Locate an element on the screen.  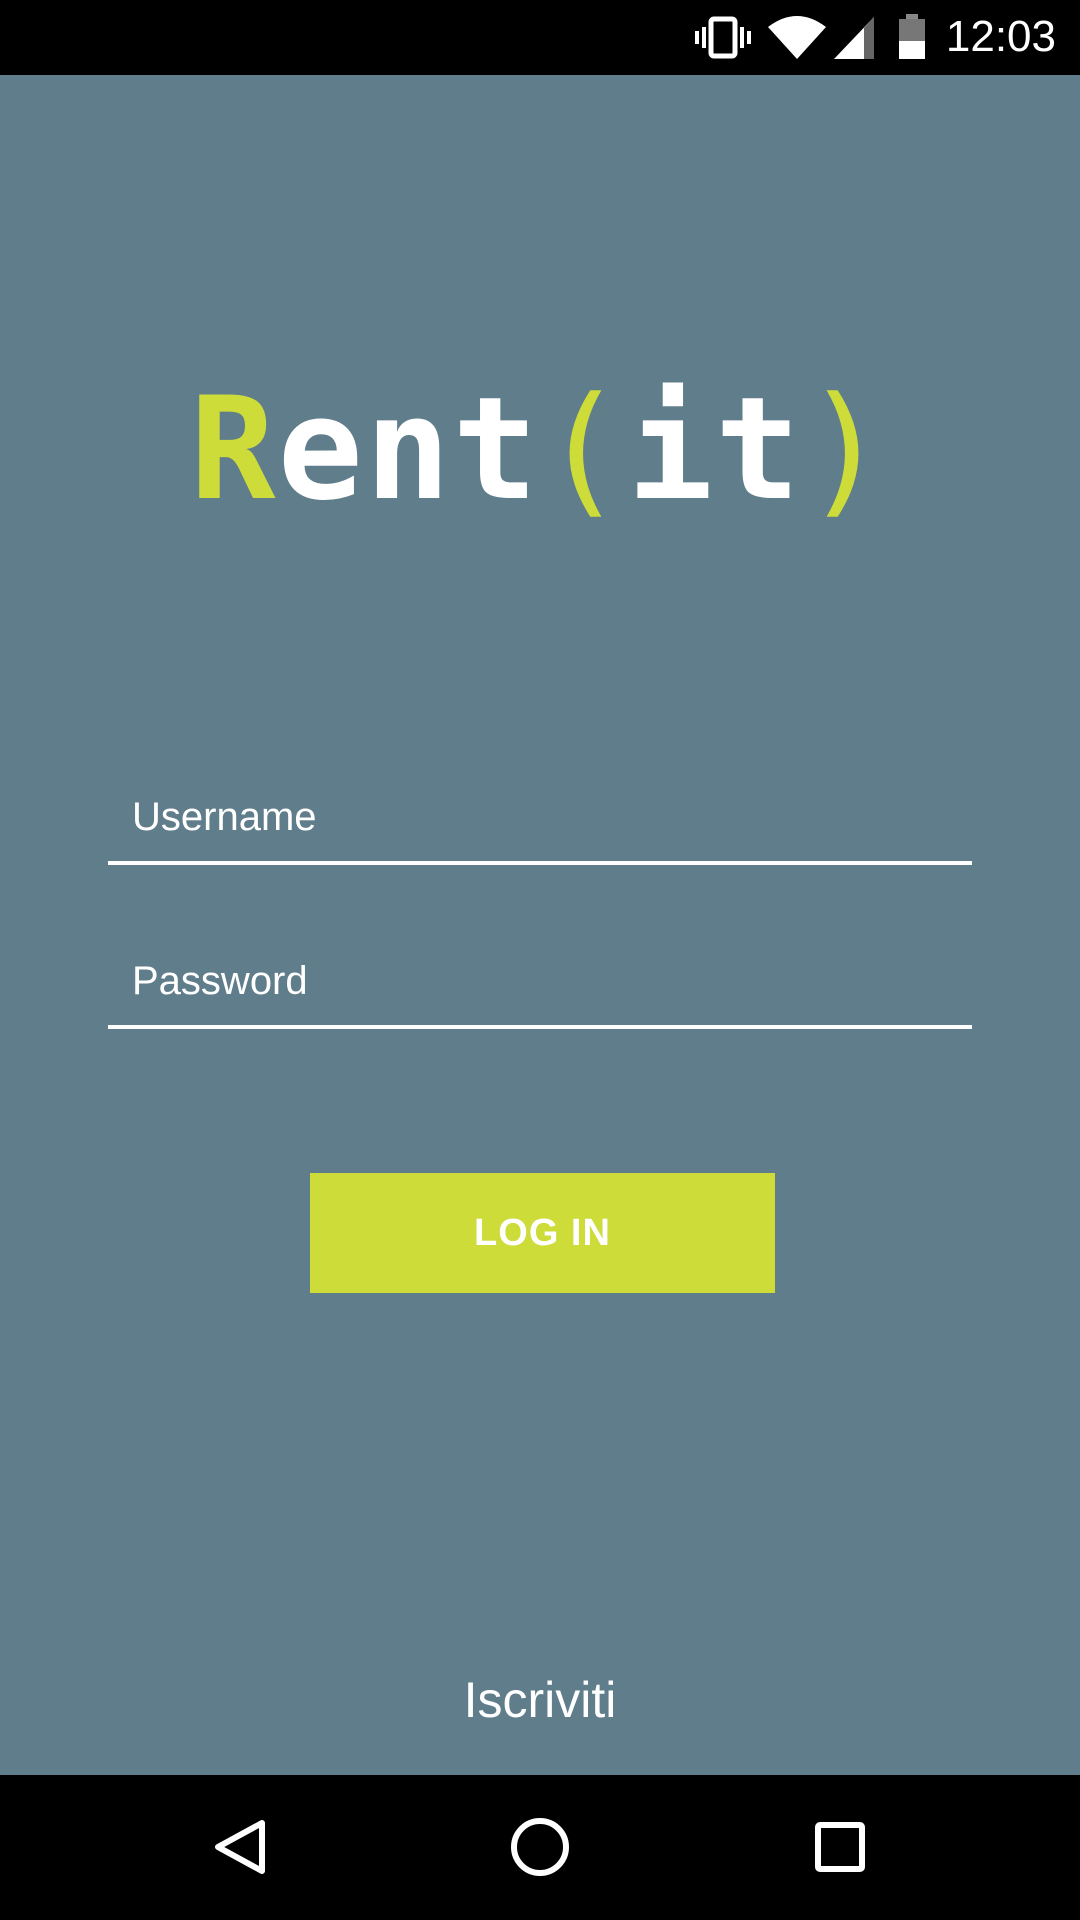
home-button is located at coordinates (540, 1847).